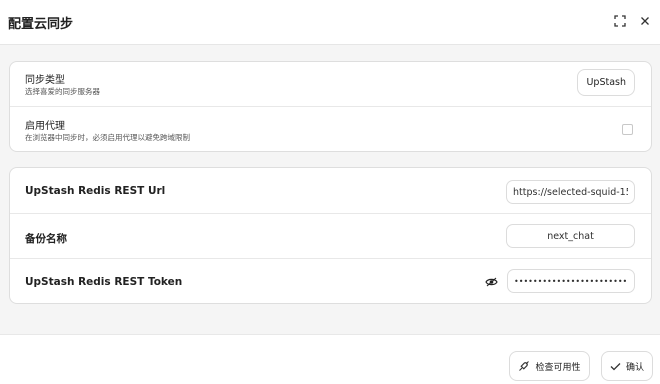 This screenshot has width=660, height=384. What do you see at coordinates (107, 137) in the screenshot?
I see `proxy-subtitle: 在浏览器中同步时，必须启用代理以避免跨域限制` at bounding box center [107, 137].